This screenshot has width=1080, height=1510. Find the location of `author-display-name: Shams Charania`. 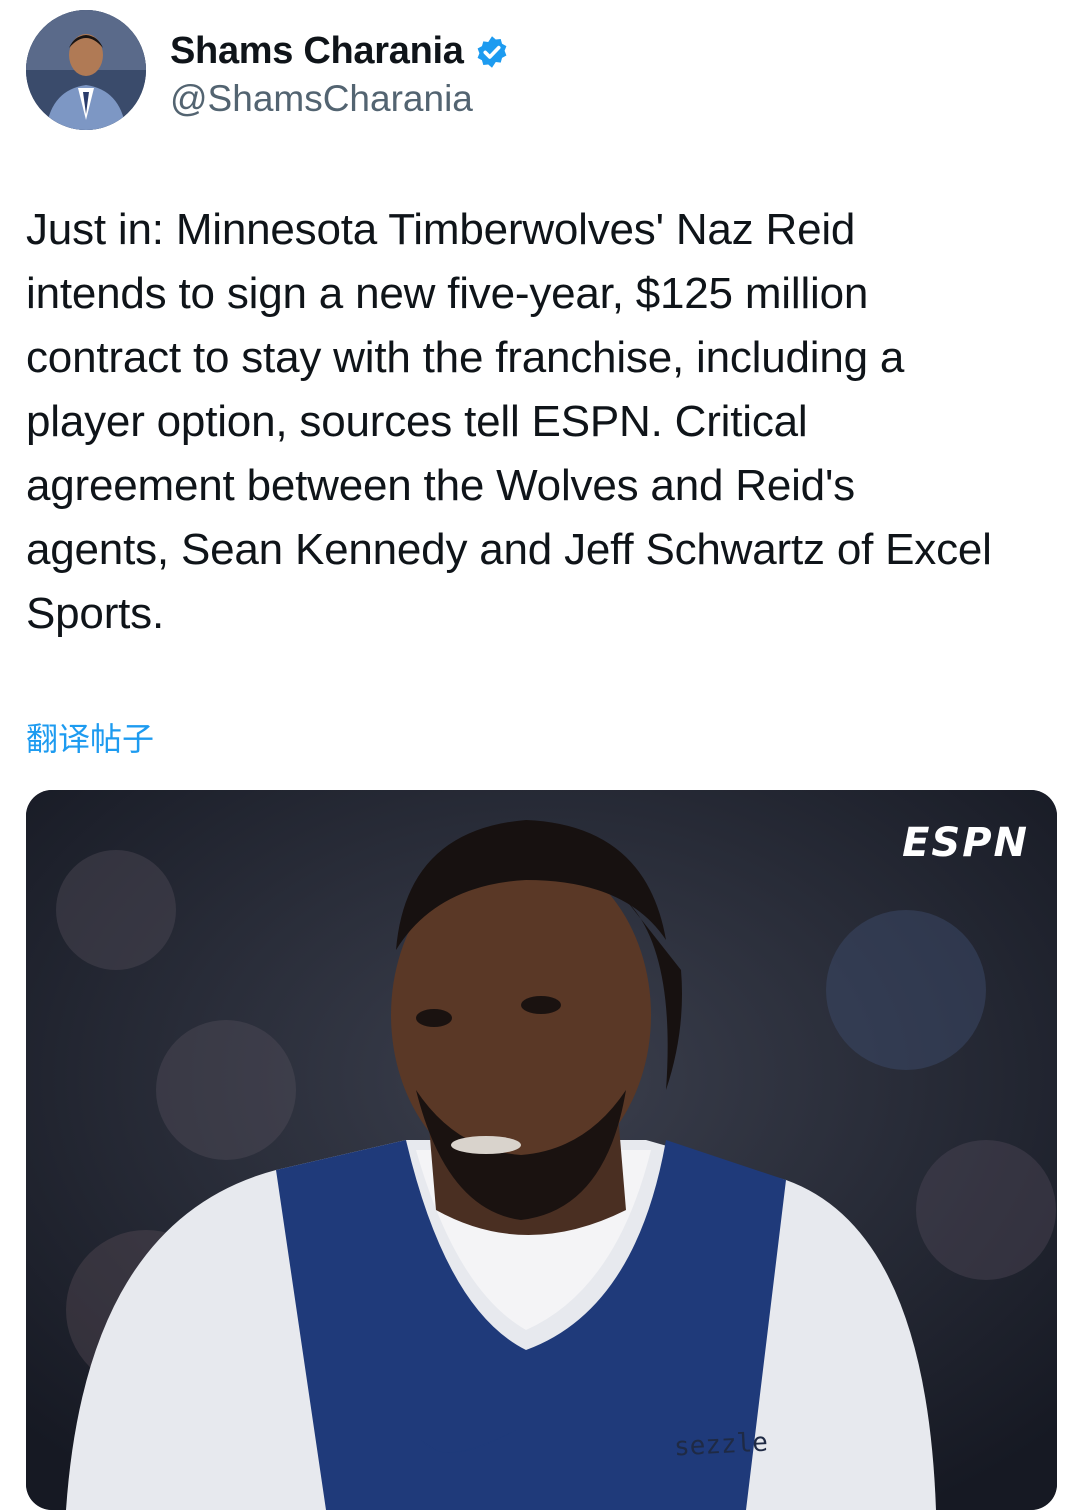

author-display-name: Shams Charania is located at coordinates (317, 51).